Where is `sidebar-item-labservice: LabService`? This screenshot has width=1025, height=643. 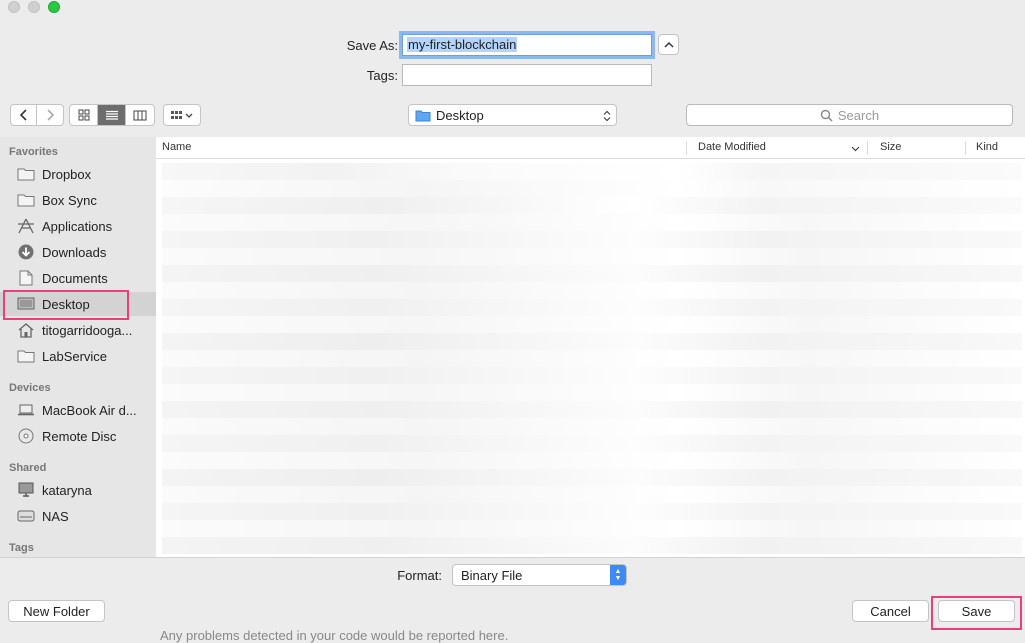 sidebar-item-labservice: LabService is located at coordinates (78, 356).